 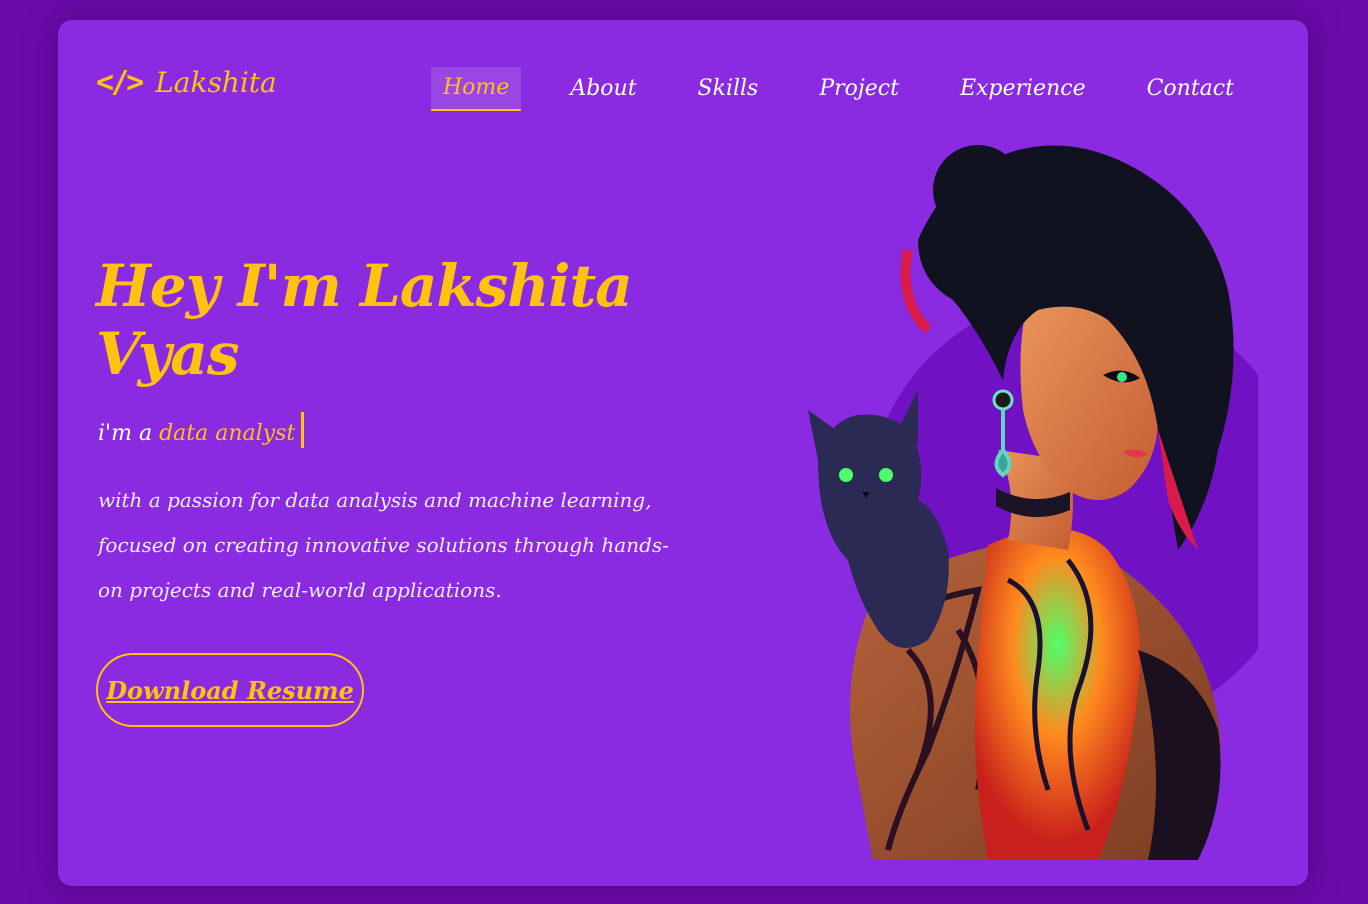 I want to click on logo: </> Lakshita, so click(x=186, y=83).